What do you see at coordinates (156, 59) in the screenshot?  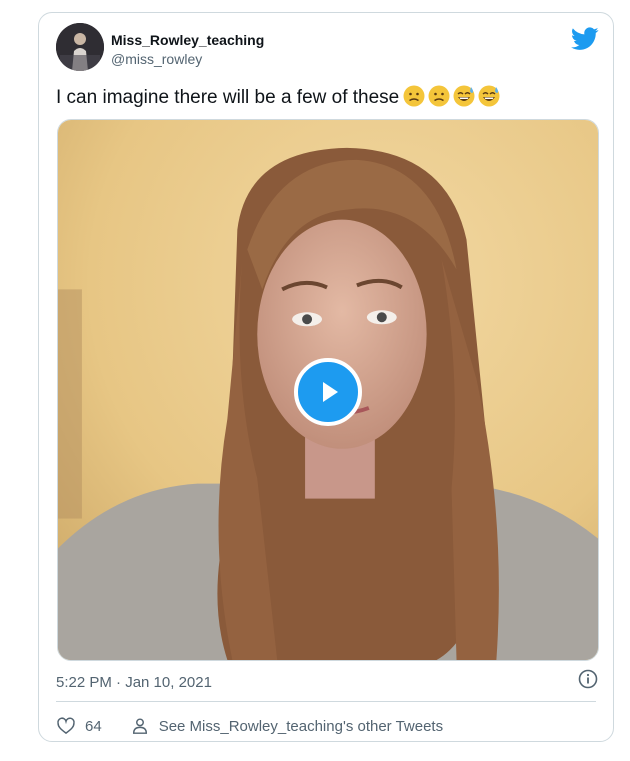 I see `user-handle: @miss_rowley` at bounding box center [156, 59].